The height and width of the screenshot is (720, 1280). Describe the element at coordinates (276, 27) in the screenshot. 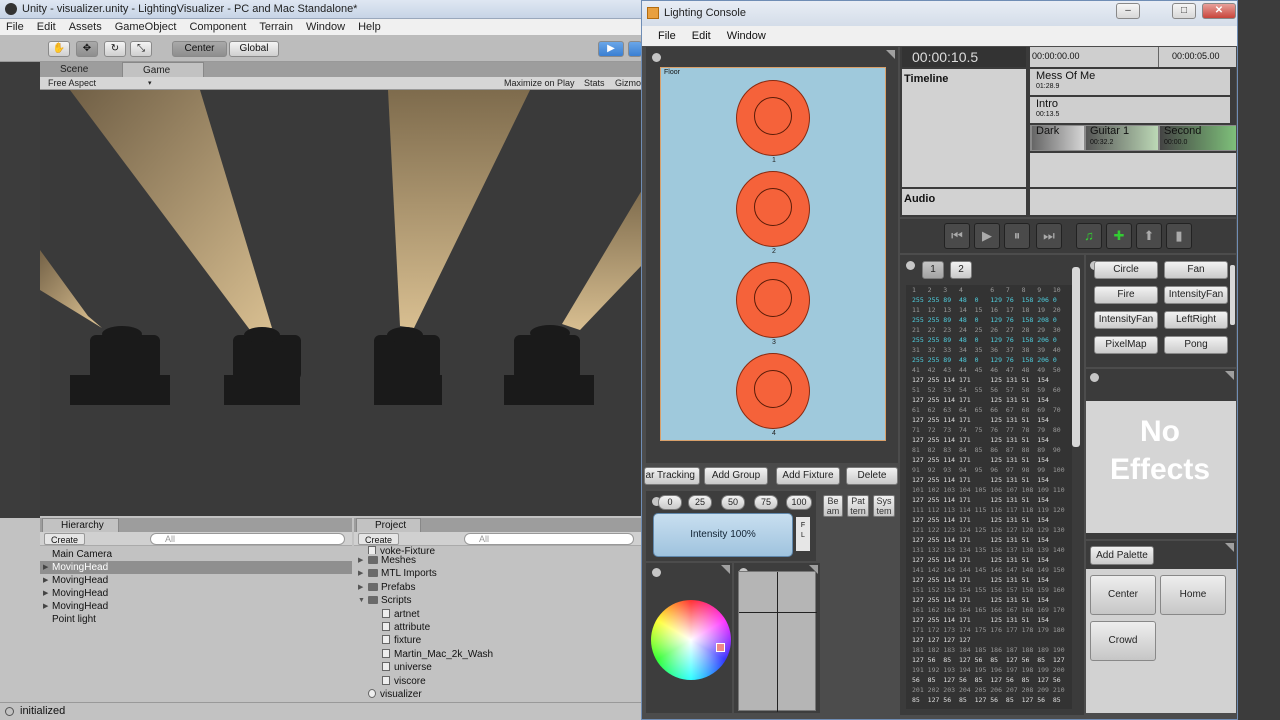

I see `menu-terrain: Terrain` at that location.